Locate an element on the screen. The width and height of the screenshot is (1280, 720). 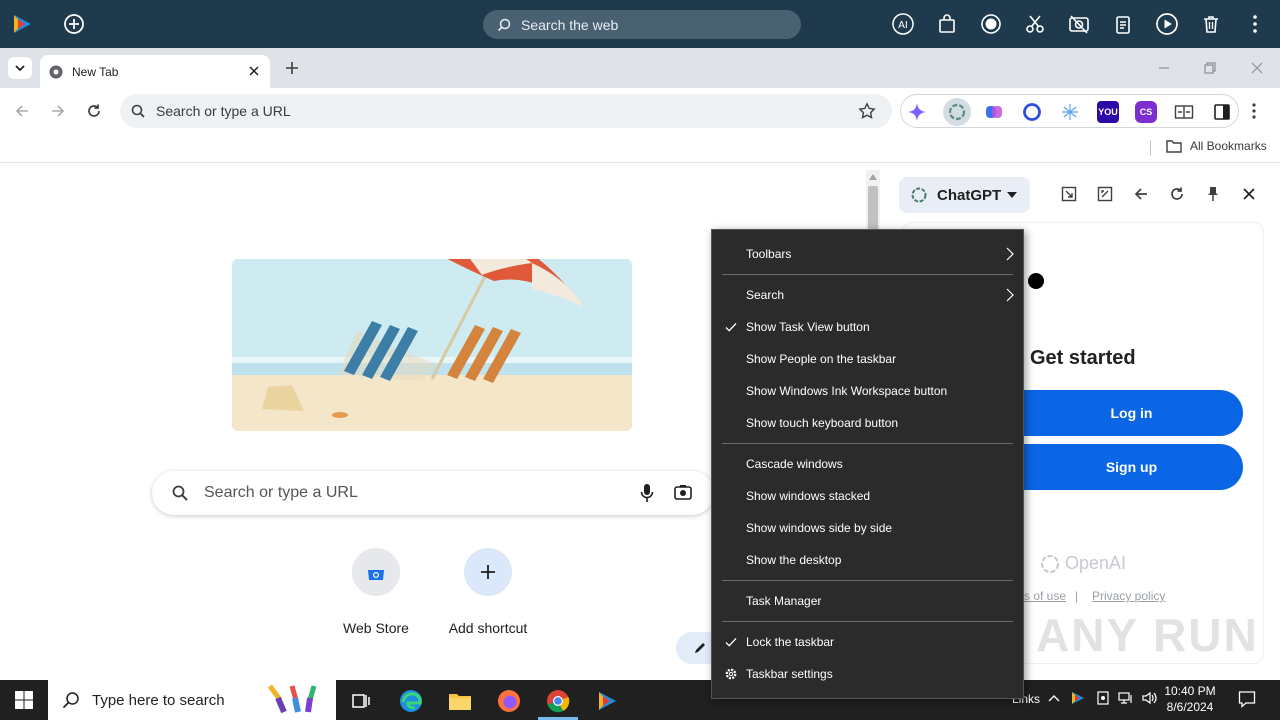
omnibox: Search or type a URL is located at coordinates (506, 111).